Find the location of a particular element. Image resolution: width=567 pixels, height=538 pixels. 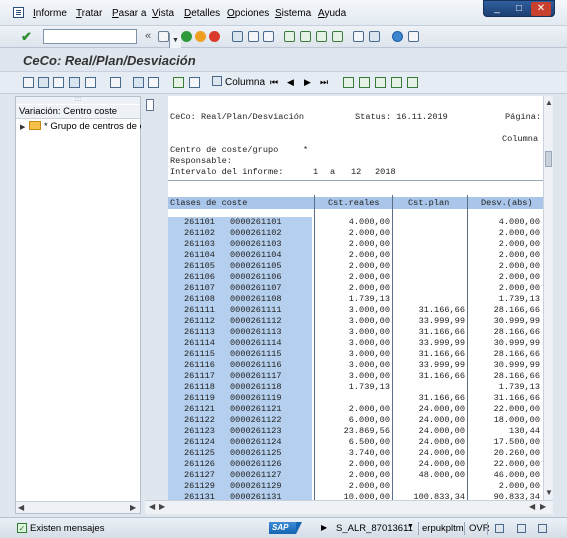

expand-icon is located at coordinates (58, 82).